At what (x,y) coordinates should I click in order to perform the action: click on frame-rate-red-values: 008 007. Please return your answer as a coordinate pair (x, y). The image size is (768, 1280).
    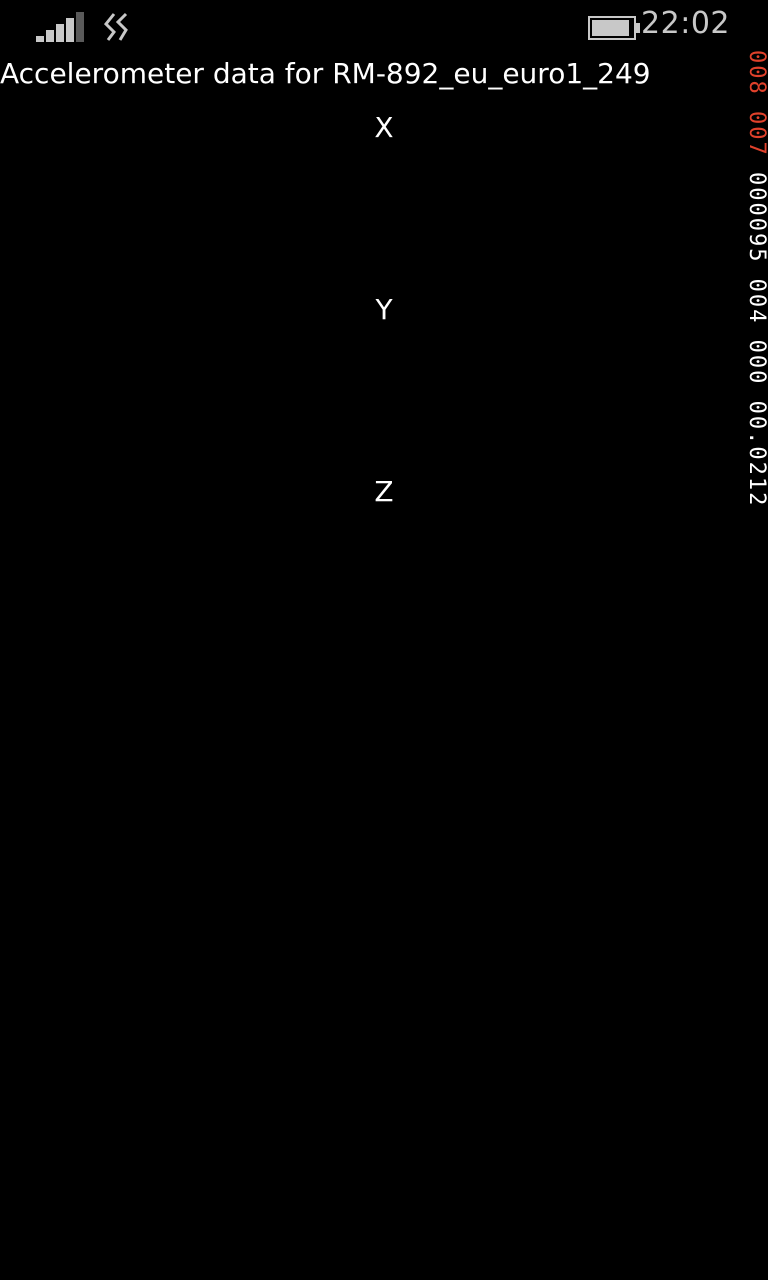
    Looking at the image, I should click on (756, 103).